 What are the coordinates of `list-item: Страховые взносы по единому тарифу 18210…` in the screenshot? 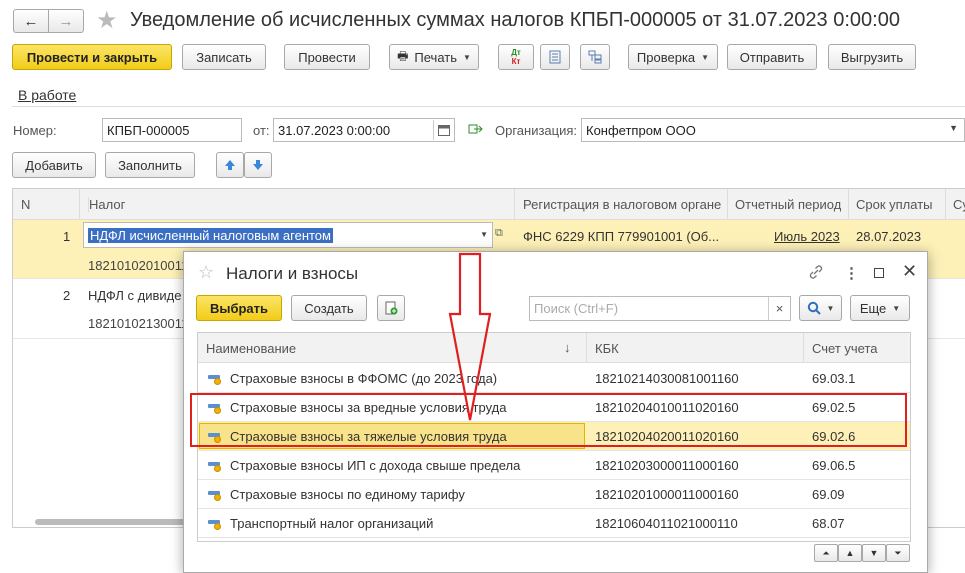 It's located at (554, 494).